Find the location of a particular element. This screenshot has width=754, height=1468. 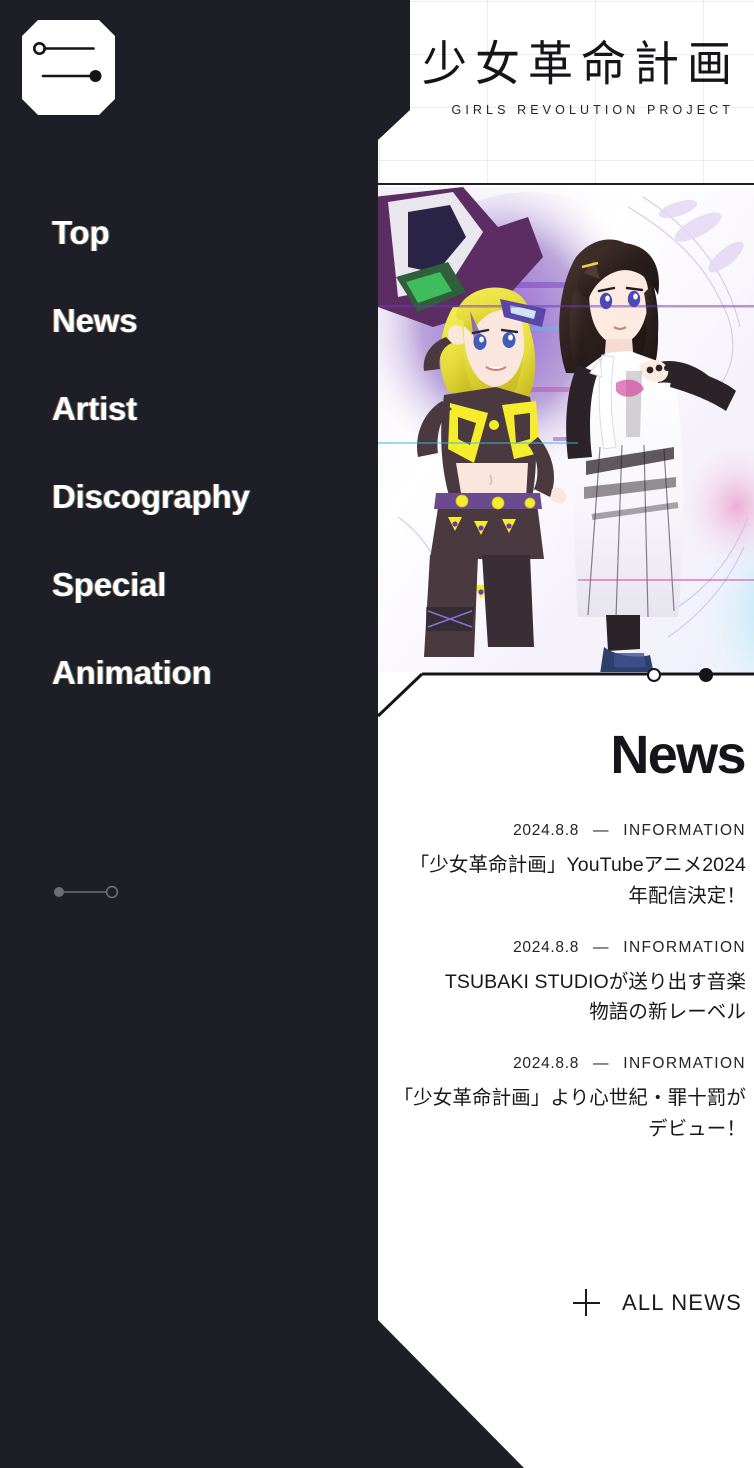

news-item-headline-line-1: TSUBAKI STUDIOが送り出す音楽 is located at coordinates (595, 981).